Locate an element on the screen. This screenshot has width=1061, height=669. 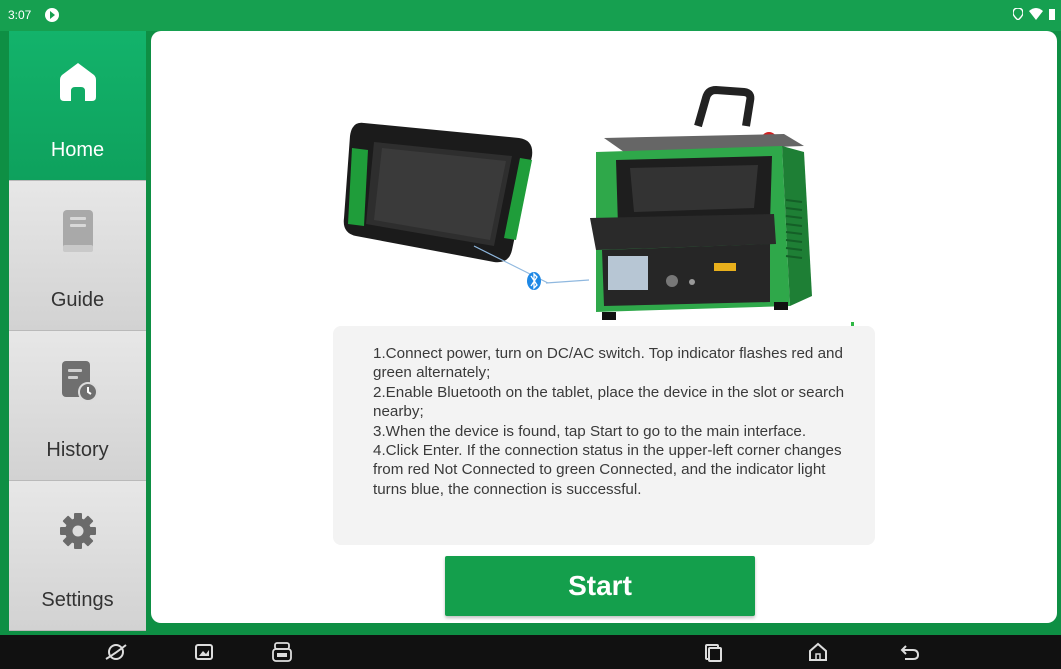
sidebar-item-label: History is located at coordinates (77, 450).